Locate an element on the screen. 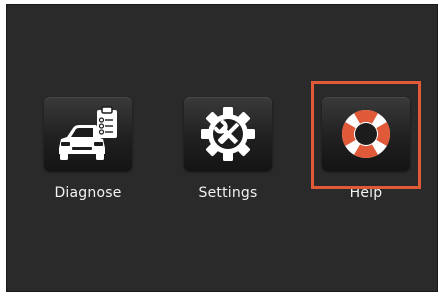 This screenshot has width=444, height=294. diagnose-label: Diagnose is located at coordinates (88, 193).